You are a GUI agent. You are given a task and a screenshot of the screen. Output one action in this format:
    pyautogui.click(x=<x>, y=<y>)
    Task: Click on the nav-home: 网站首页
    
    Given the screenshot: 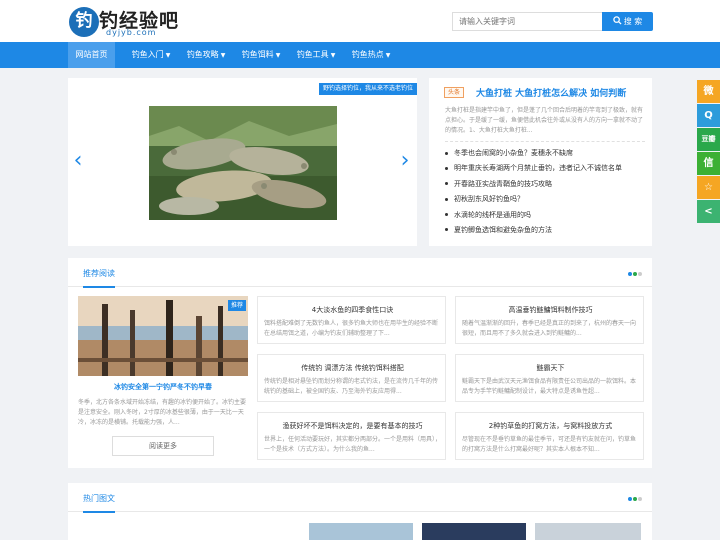 What is the action you would take?
    pyautogui.click(x=91, y=55)
    